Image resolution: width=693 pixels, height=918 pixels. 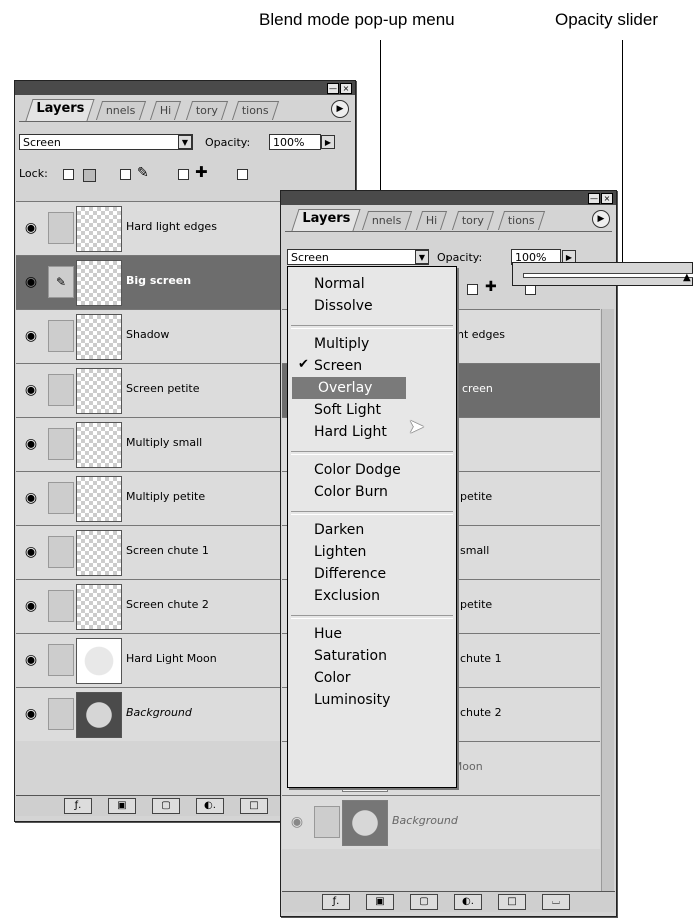 What do you see at coordinates (607, 601) in the screenshot?
I see `scrollbar` at bounding box center [607, 601].